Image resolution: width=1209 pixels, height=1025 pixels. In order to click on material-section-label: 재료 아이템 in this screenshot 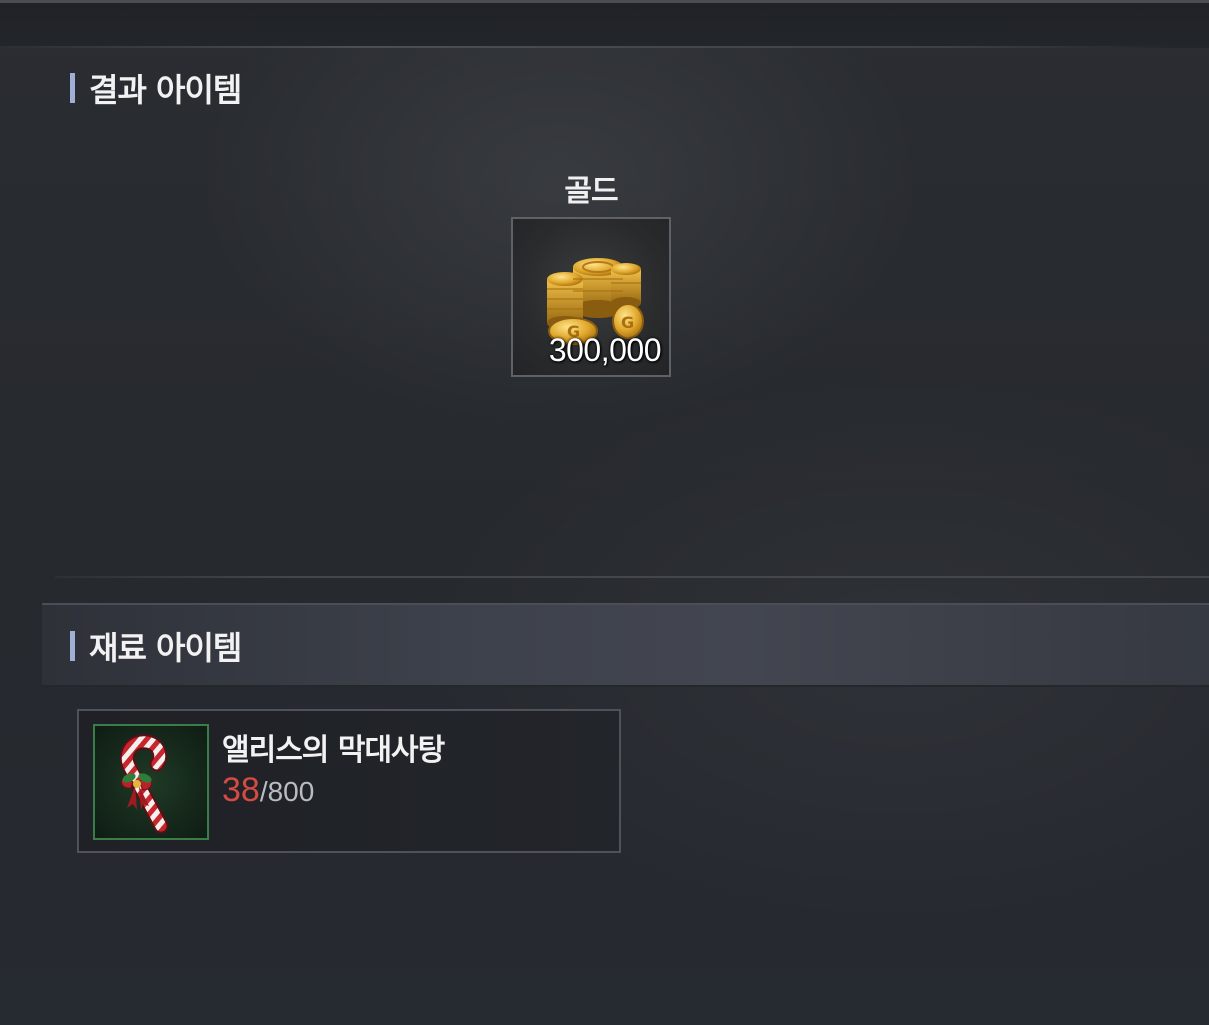, I will do `click(165, 648)`.